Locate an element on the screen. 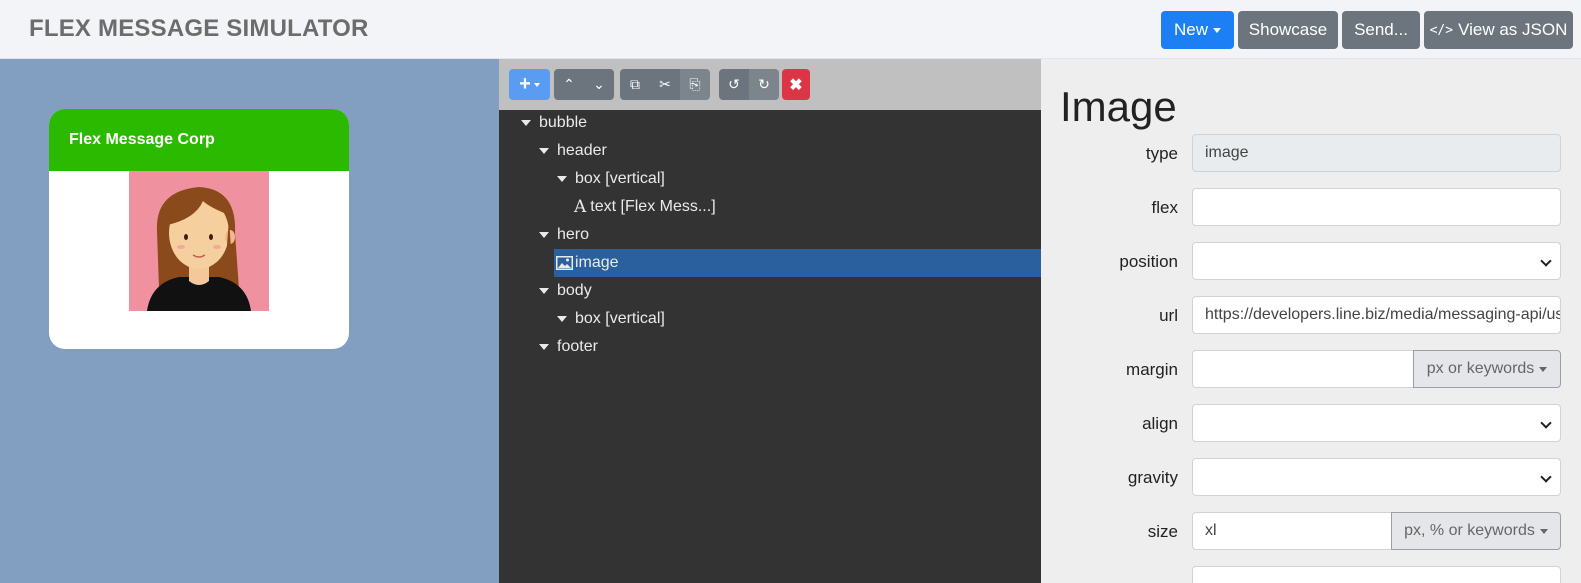 The image size is (1581, 583). showcase-button: Showcase is located at coordinates (1288, 30).